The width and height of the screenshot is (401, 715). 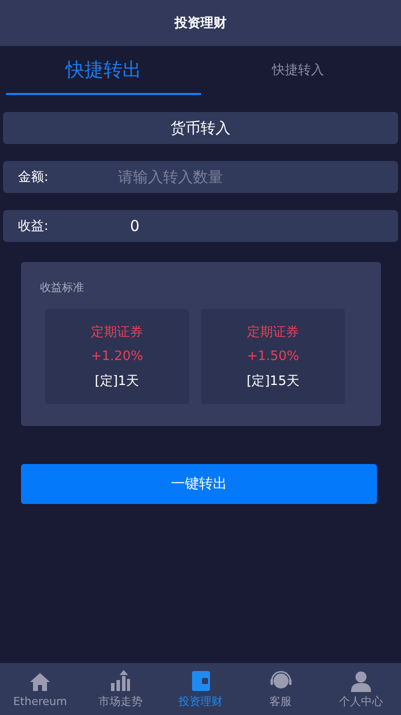 What do you see at coordinates (199, 484) in the screenshot?
I see `transfer-out-button: 一键转出` at bounding box center [199, 484].